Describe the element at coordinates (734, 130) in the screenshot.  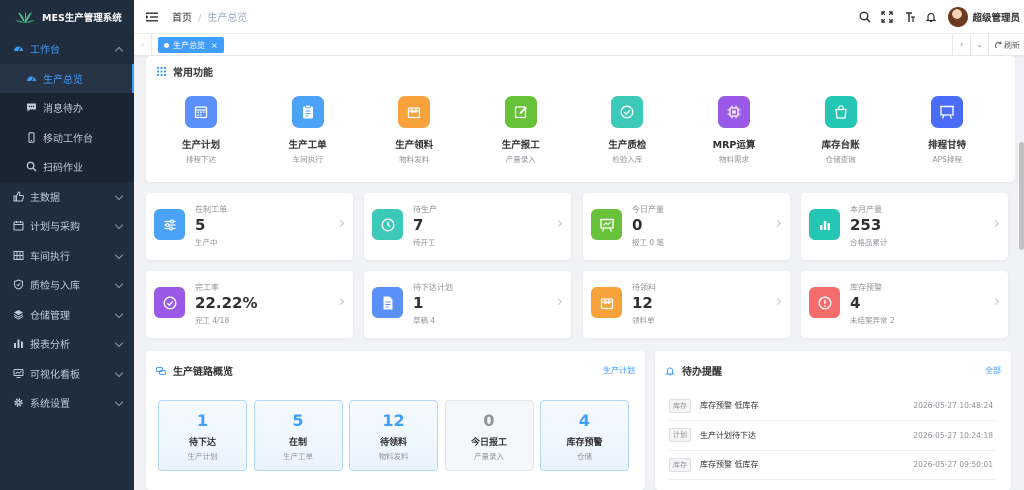
I see `quick-item: MRP运算物料需求` at that location.